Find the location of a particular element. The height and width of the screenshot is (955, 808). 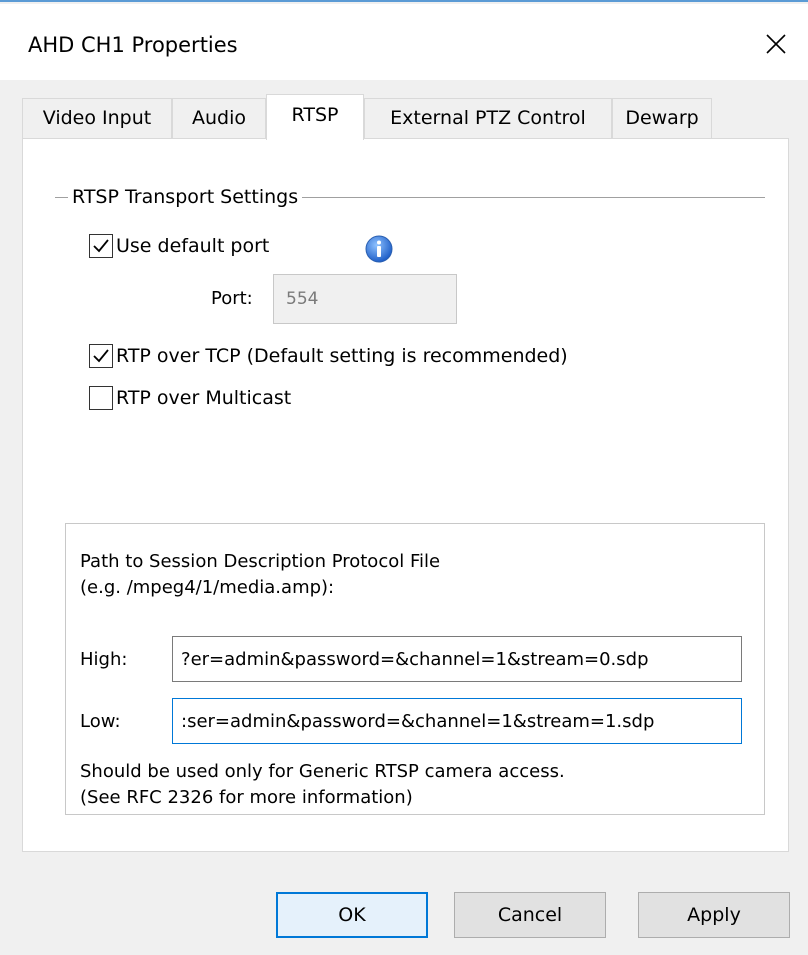

use-default-port-label: Use default port is located at coordinates (193, 246).